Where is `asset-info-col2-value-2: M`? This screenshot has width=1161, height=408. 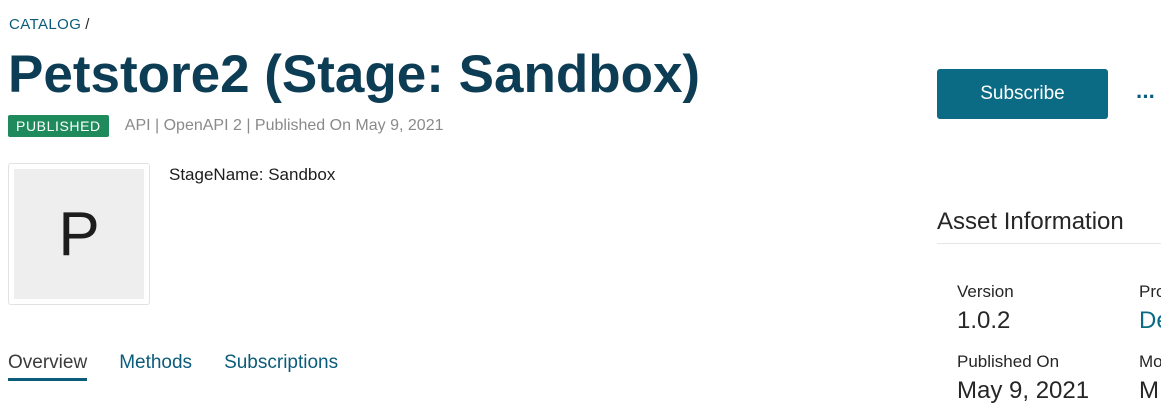 asset-info-col2-value-2: M is located at coordinates (1149, 390).